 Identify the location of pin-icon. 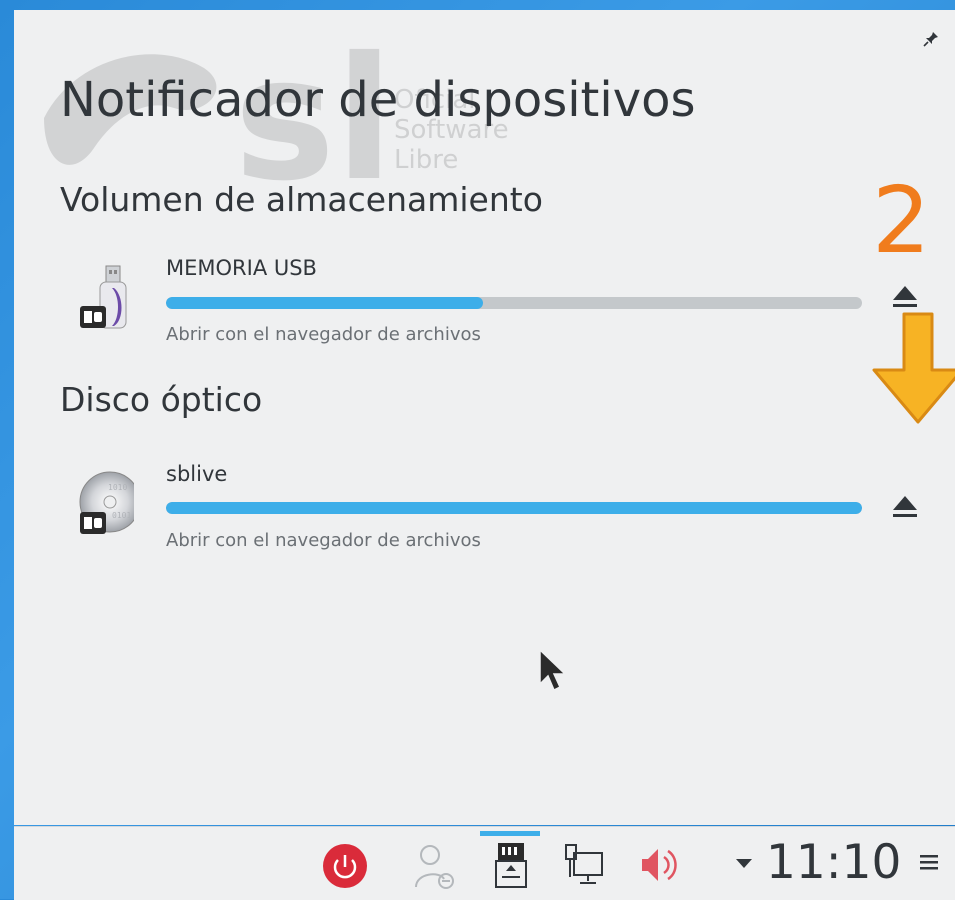
(931, 39).